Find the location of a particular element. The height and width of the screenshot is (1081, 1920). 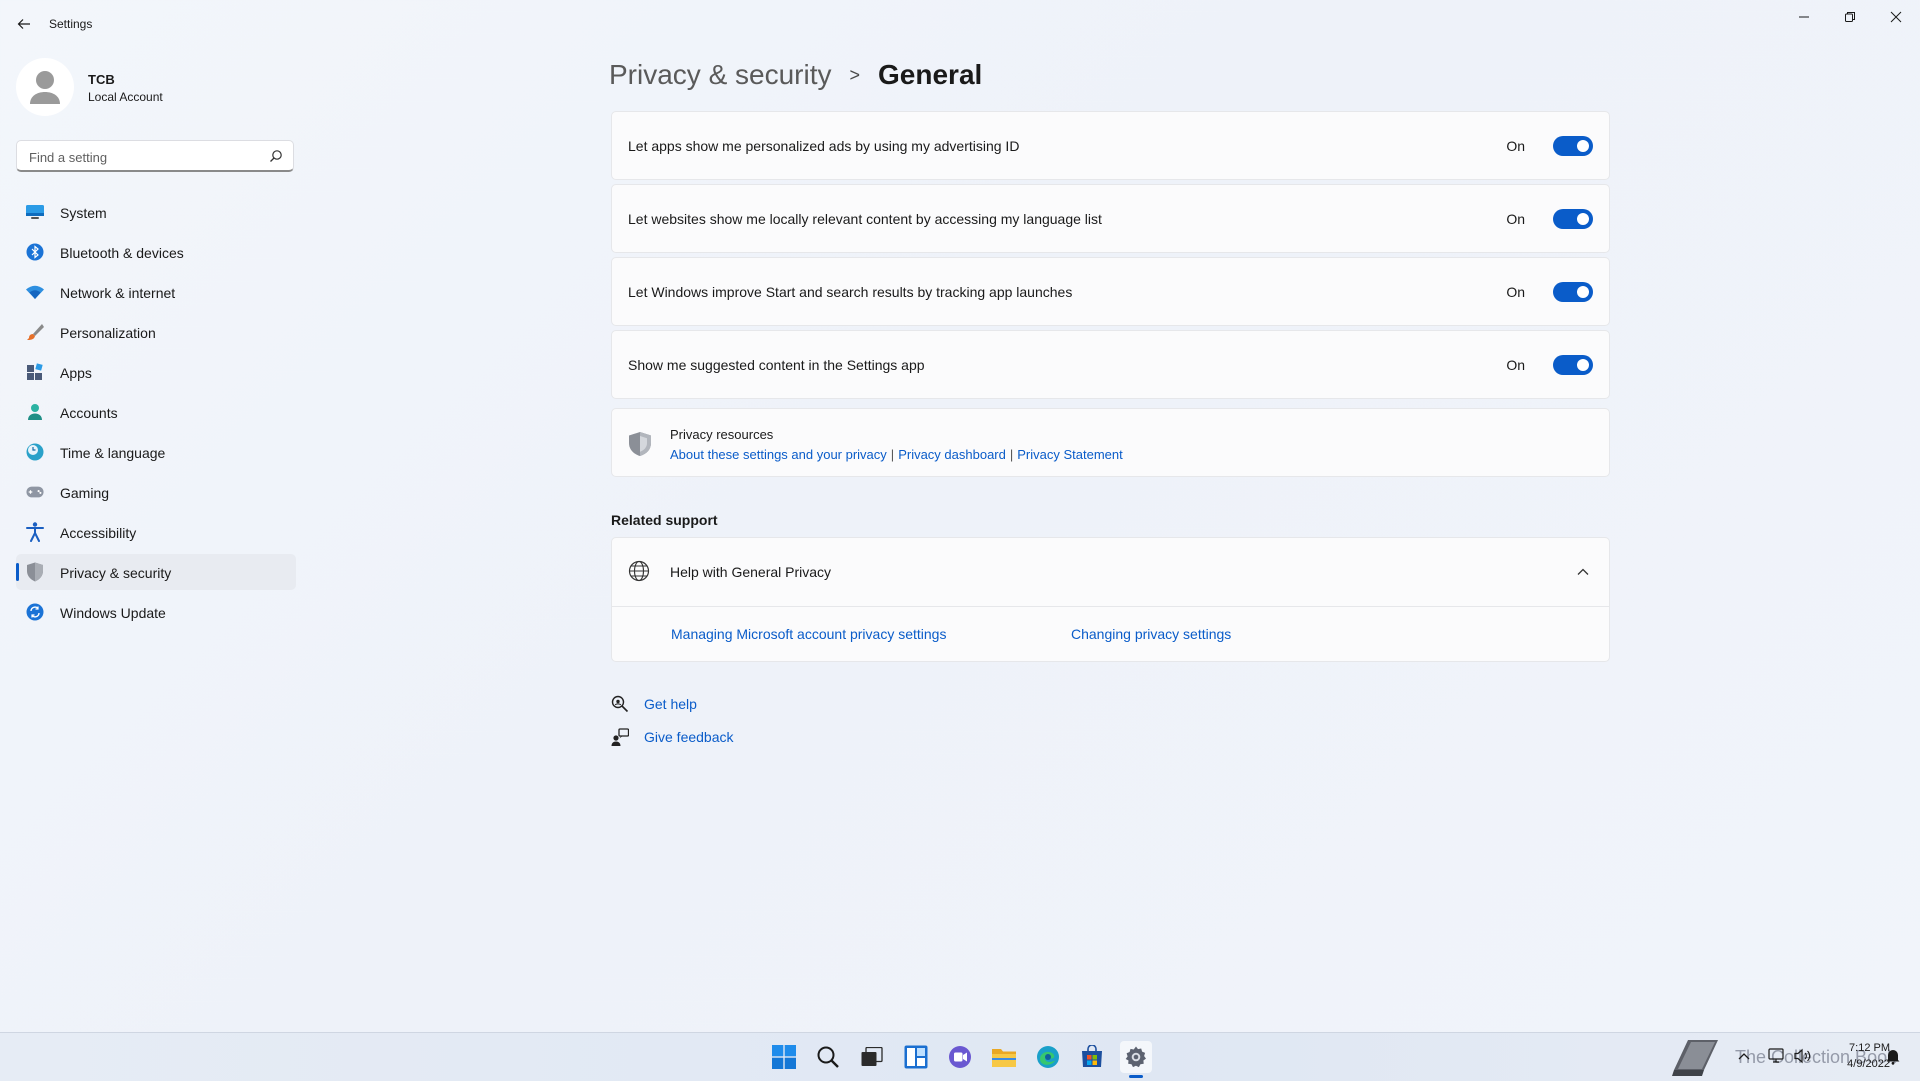

globe-icon is located at coordinates (639, 571).